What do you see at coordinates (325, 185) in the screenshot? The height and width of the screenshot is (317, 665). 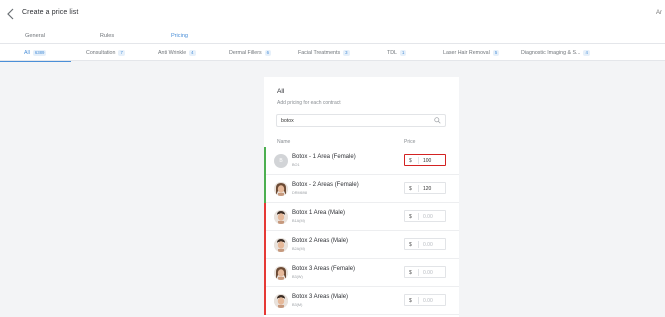 I see `product-name: Botox - 2 Areas (Female)` at bounding box center [325, 185].